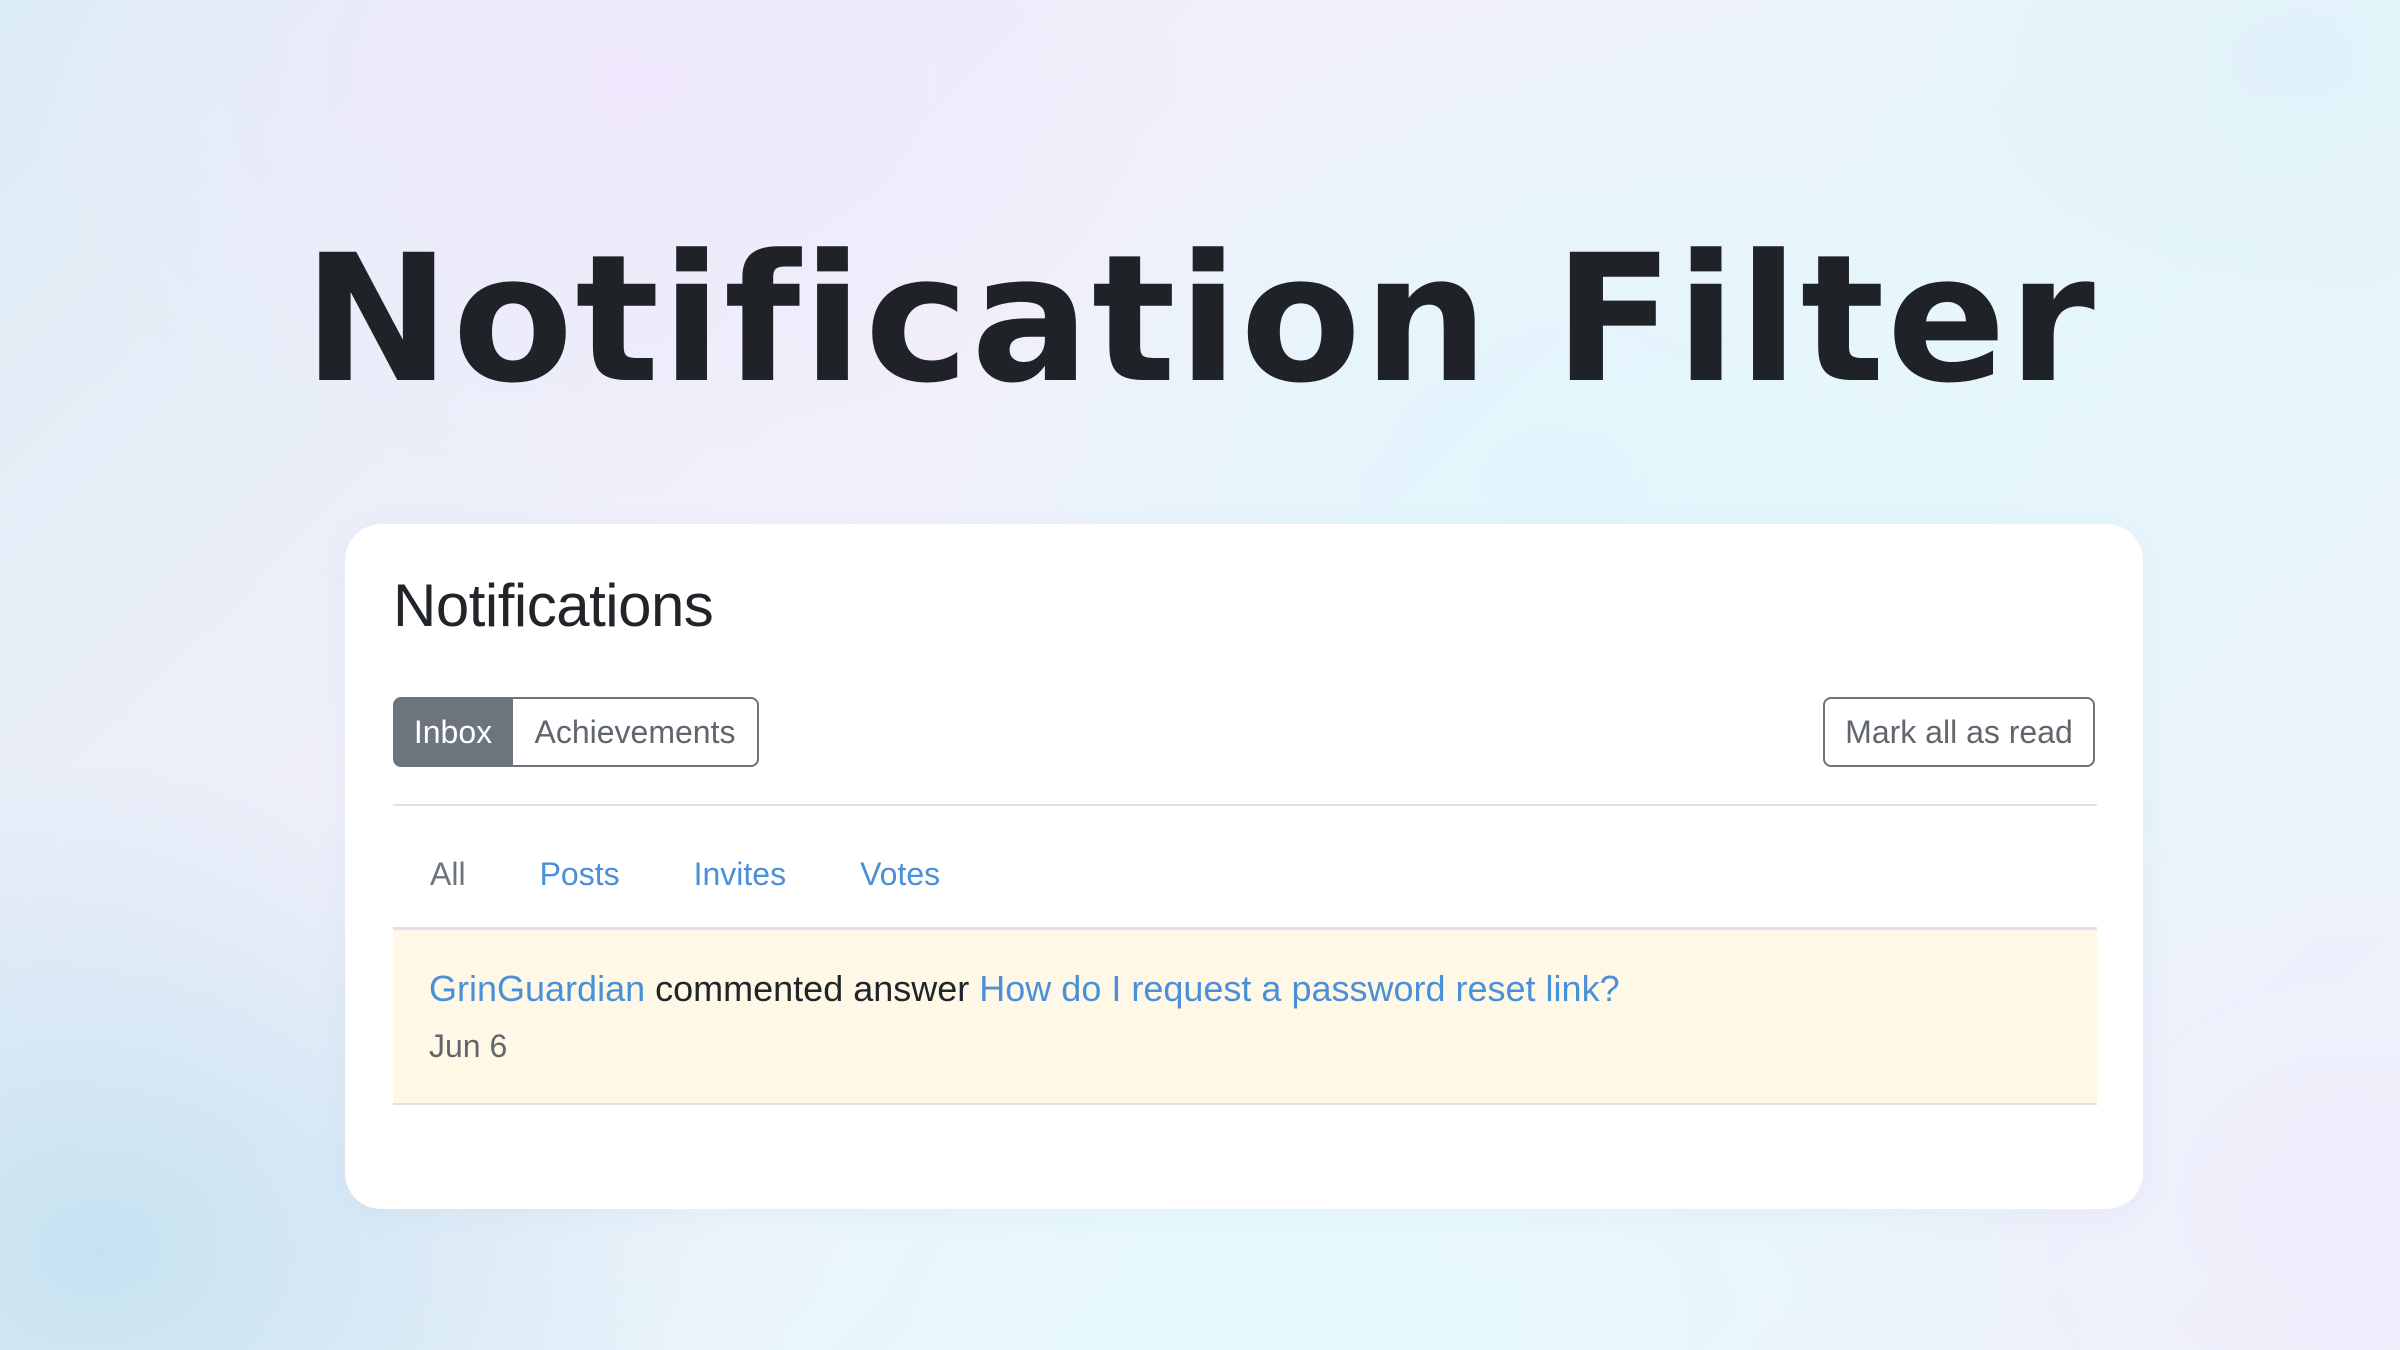 Image resolution: width=2400 pixels, height=1350 pixels. I want to click on panel-title: Notifications, so click(553, 605).